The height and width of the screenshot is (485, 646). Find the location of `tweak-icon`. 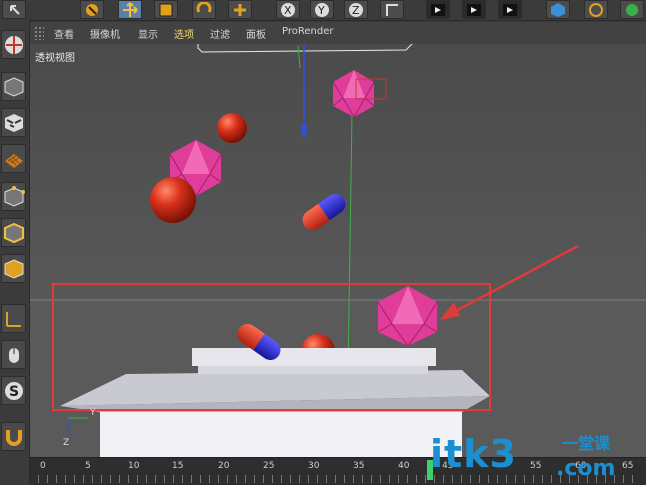

tweak-icon is located at coordinates (13, 354).